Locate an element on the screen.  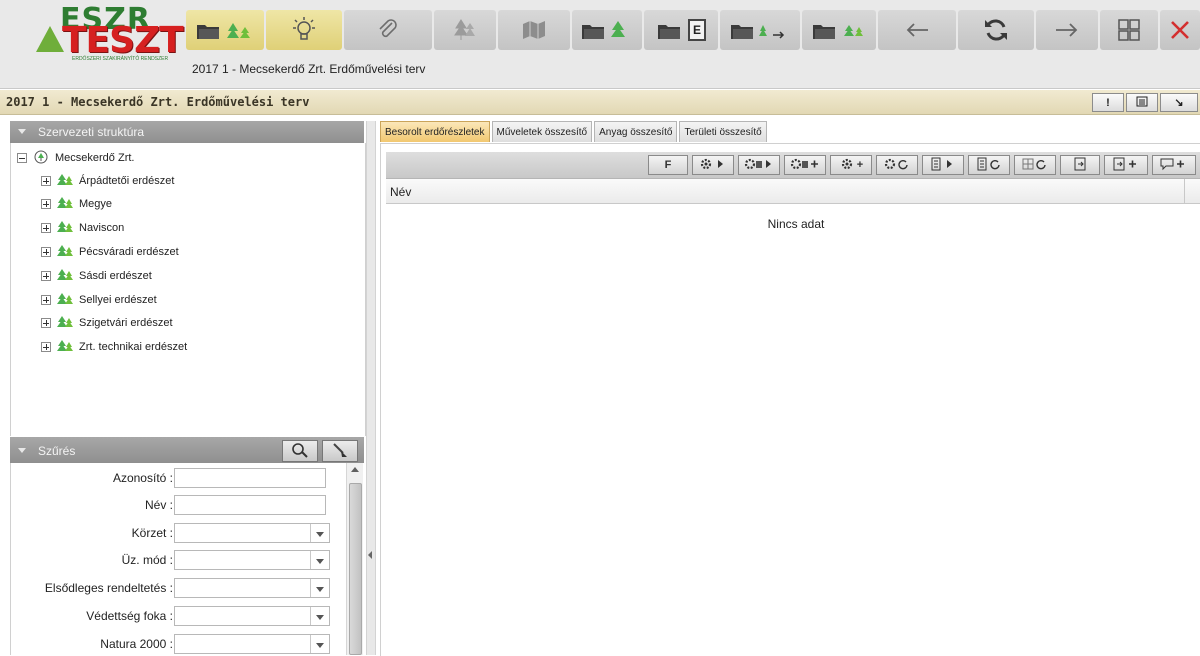
tree-node-label: Megye is located at coordinates (96, 204).